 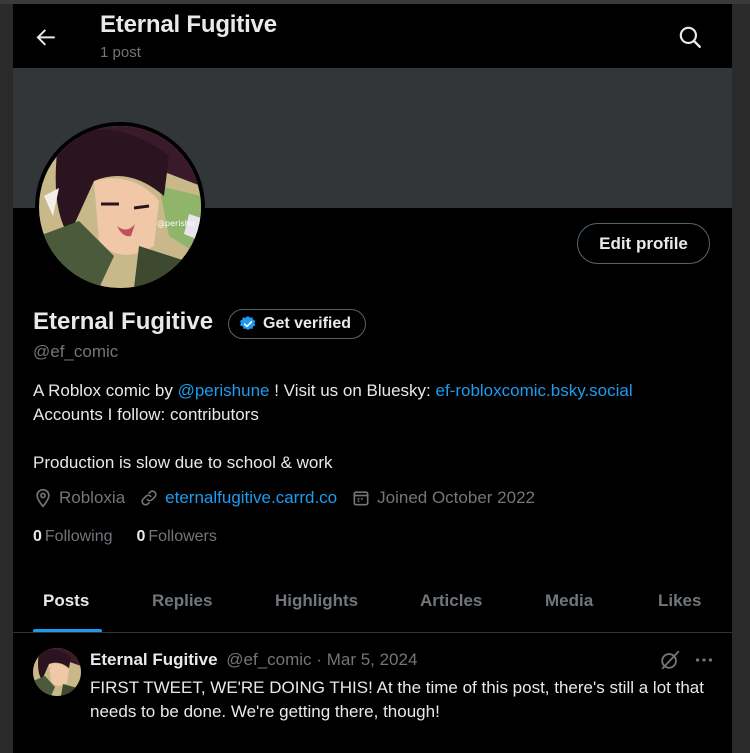 I want to click on website-item: eternalfugitive.carrd.co, so click(x=238, y=498).